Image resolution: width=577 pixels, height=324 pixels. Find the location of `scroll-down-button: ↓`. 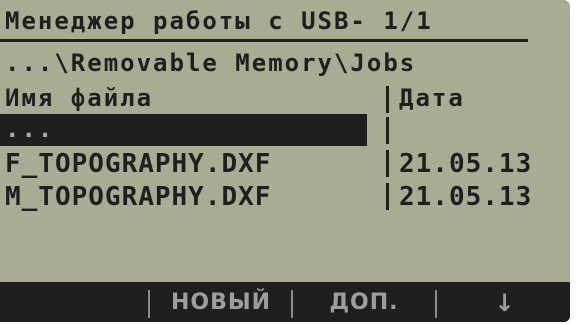

scroll-down-button: ↓ is located at coordinates (505, 302).